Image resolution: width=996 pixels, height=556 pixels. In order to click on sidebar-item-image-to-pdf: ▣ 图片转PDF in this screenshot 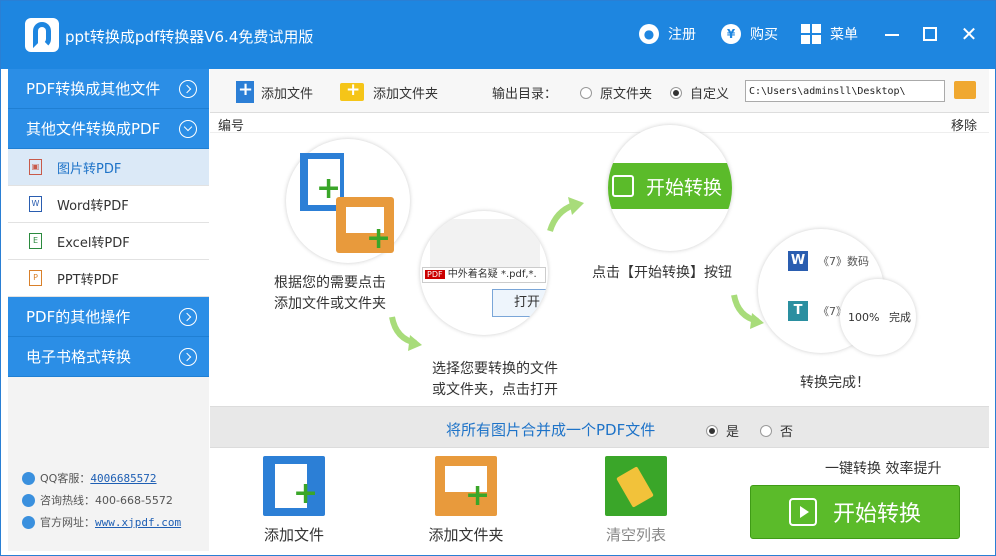, I will do `click(108, 167)`.